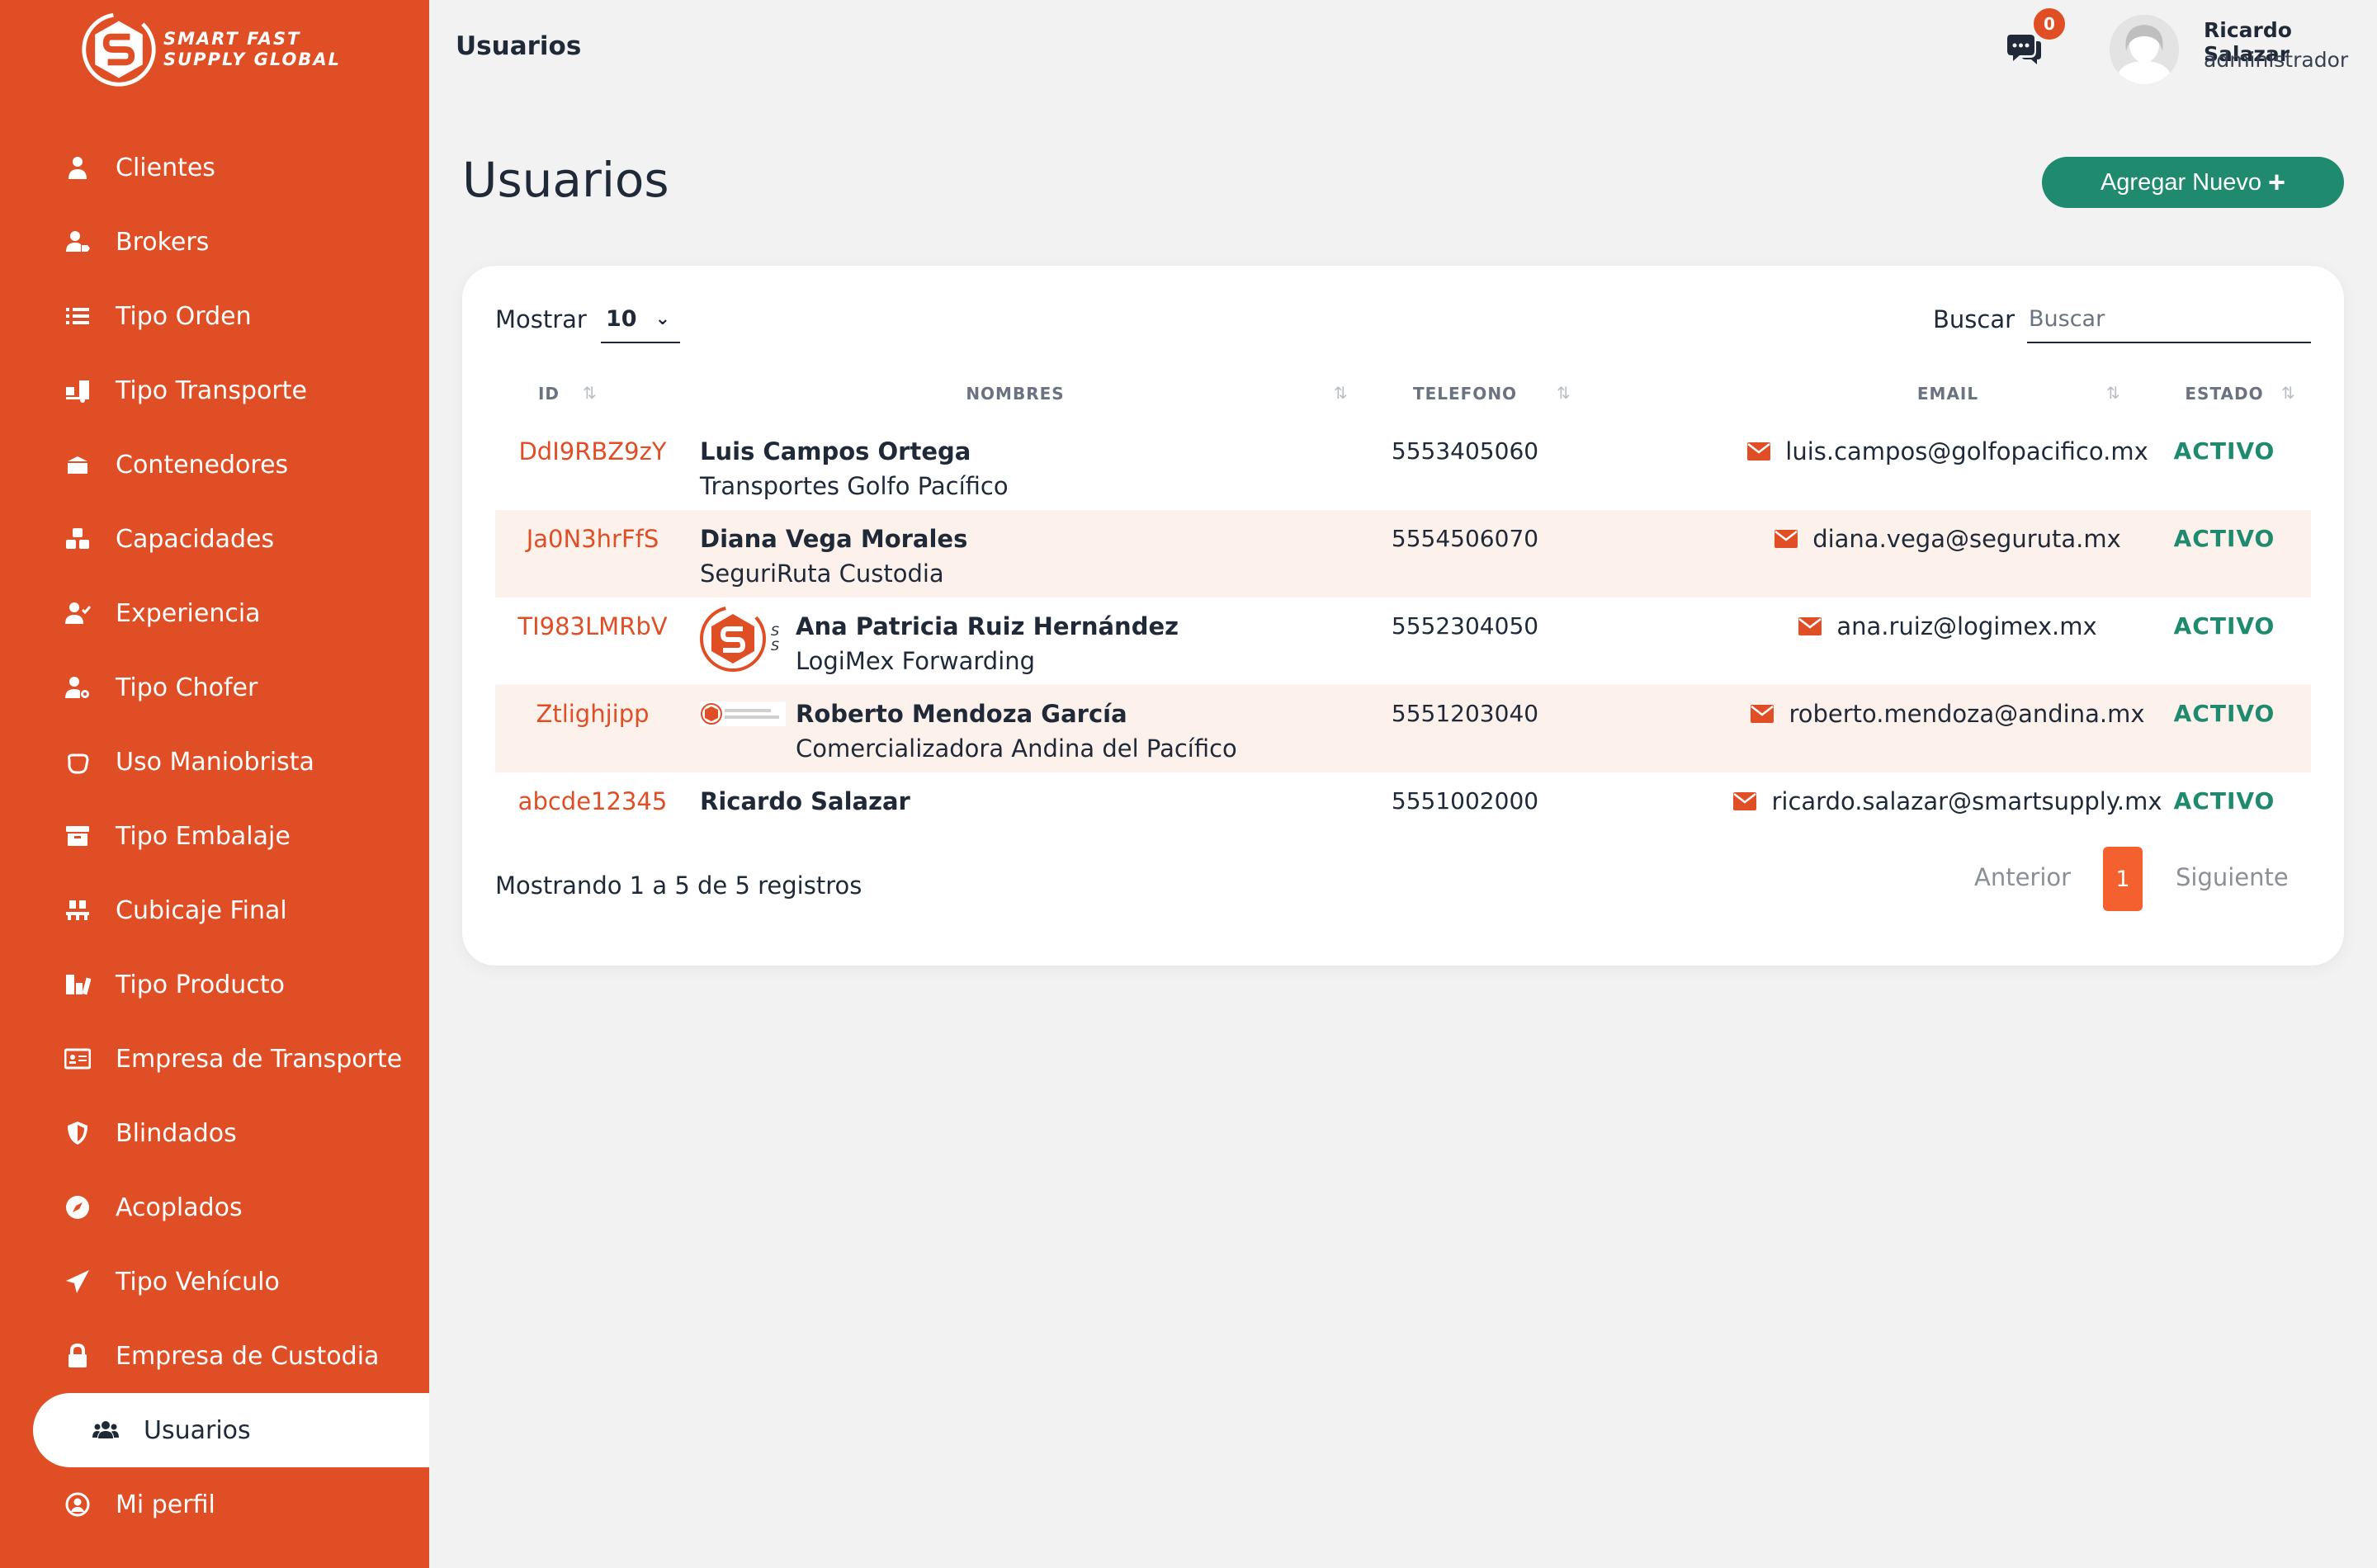 The image size is (2377, 1568). What do you see at coordinates (77, 242) in the screenshot?
I see `user-tag-icon` at bounding box center [77, 242].